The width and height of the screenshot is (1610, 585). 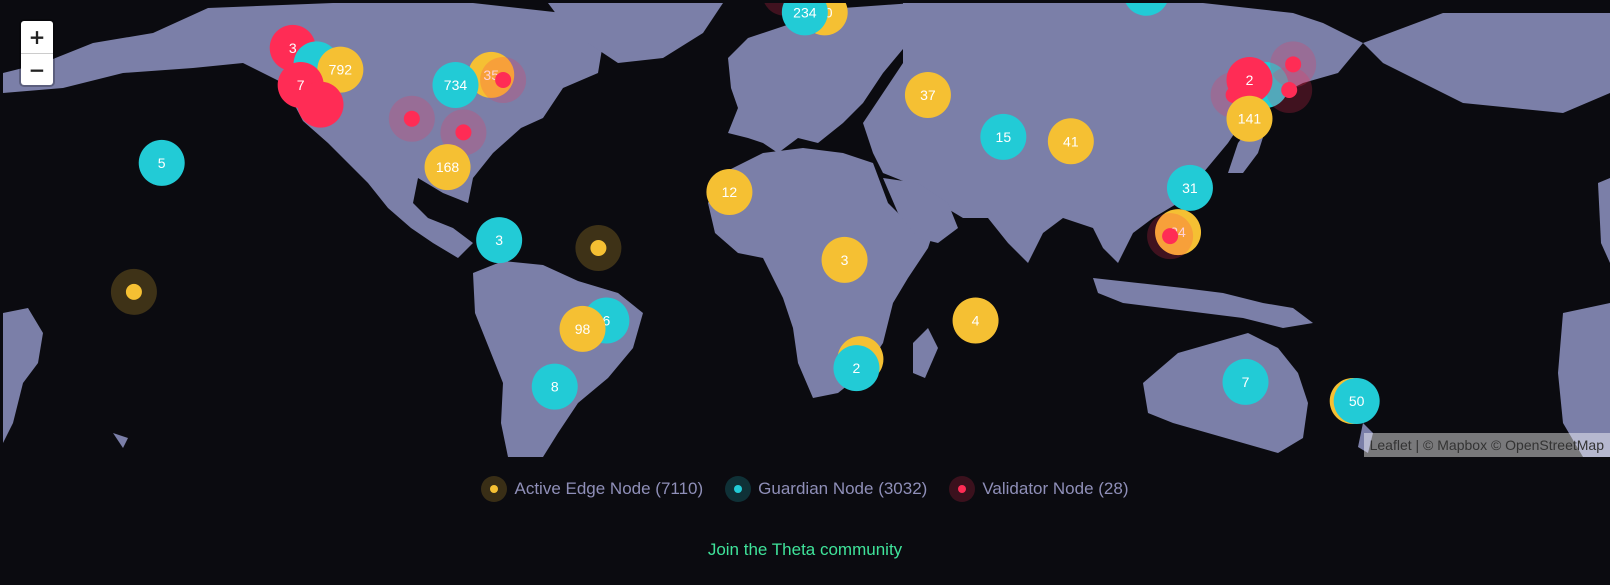 What do you see at coordinates (843, 488) in the screenshot?
I see `legend-label: Guardian Node (3032)` at bounding box center [843, 488].